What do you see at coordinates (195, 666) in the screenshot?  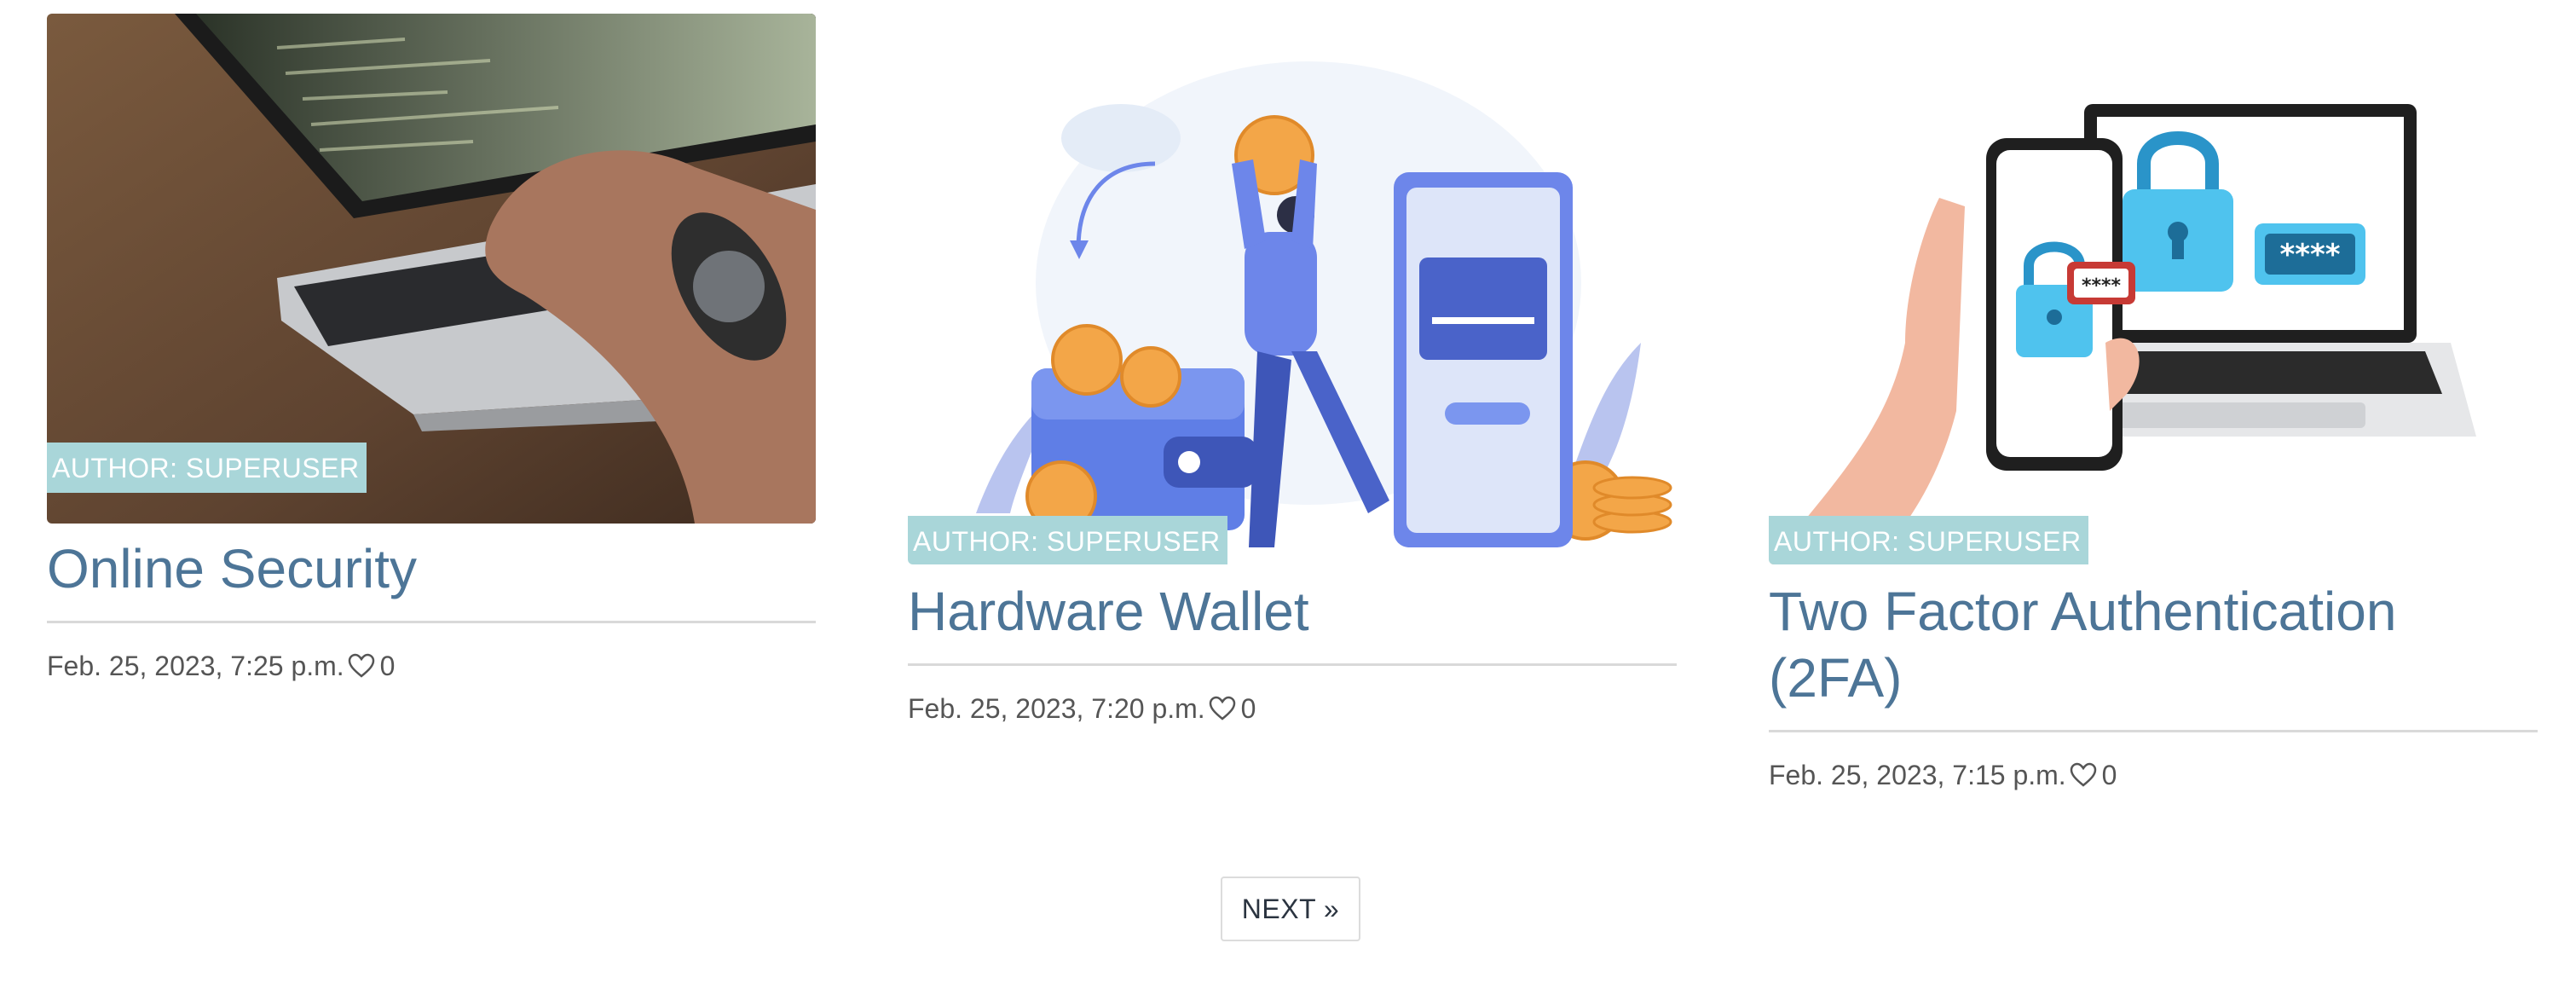 I see `post-date: Feb. 25, 2023, 7:25 p.m.` at bounding box center [195, 666].